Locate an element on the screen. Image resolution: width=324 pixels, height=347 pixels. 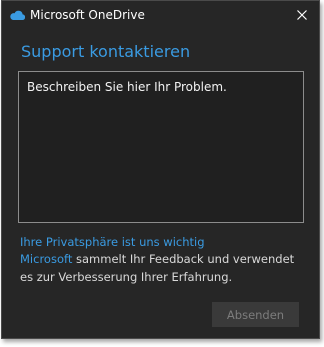
send-button: Absenden is located at coordinates (255, 314).